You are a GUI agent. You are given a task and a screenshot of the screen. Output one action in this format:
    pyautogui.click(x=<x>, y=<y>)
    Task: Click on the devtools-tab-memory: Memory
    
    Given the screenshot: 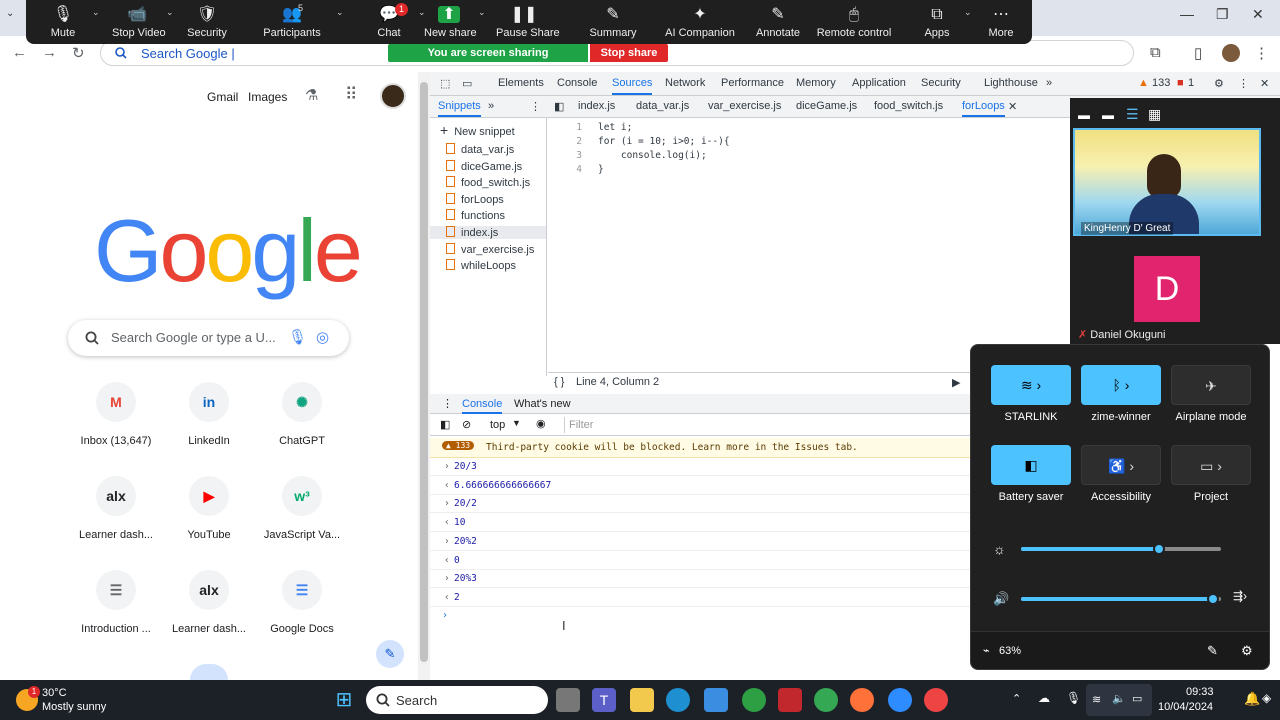 What is the action you would take?
    pyautogui.click(x=816, y=83)
    